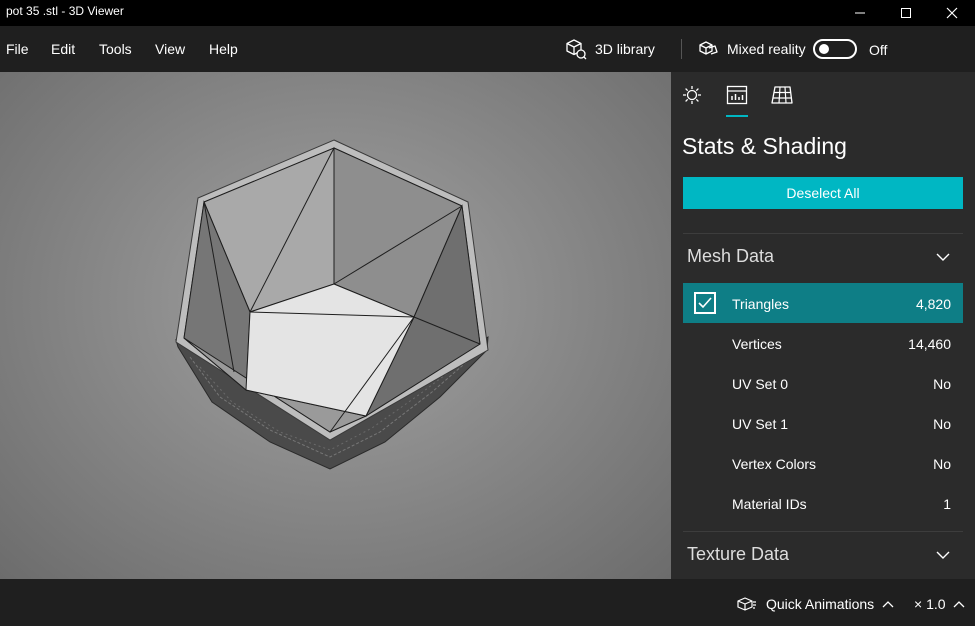 This screenshot has height=626, width=975. I want to click on menu-tools: Tools, so click(115, 49).